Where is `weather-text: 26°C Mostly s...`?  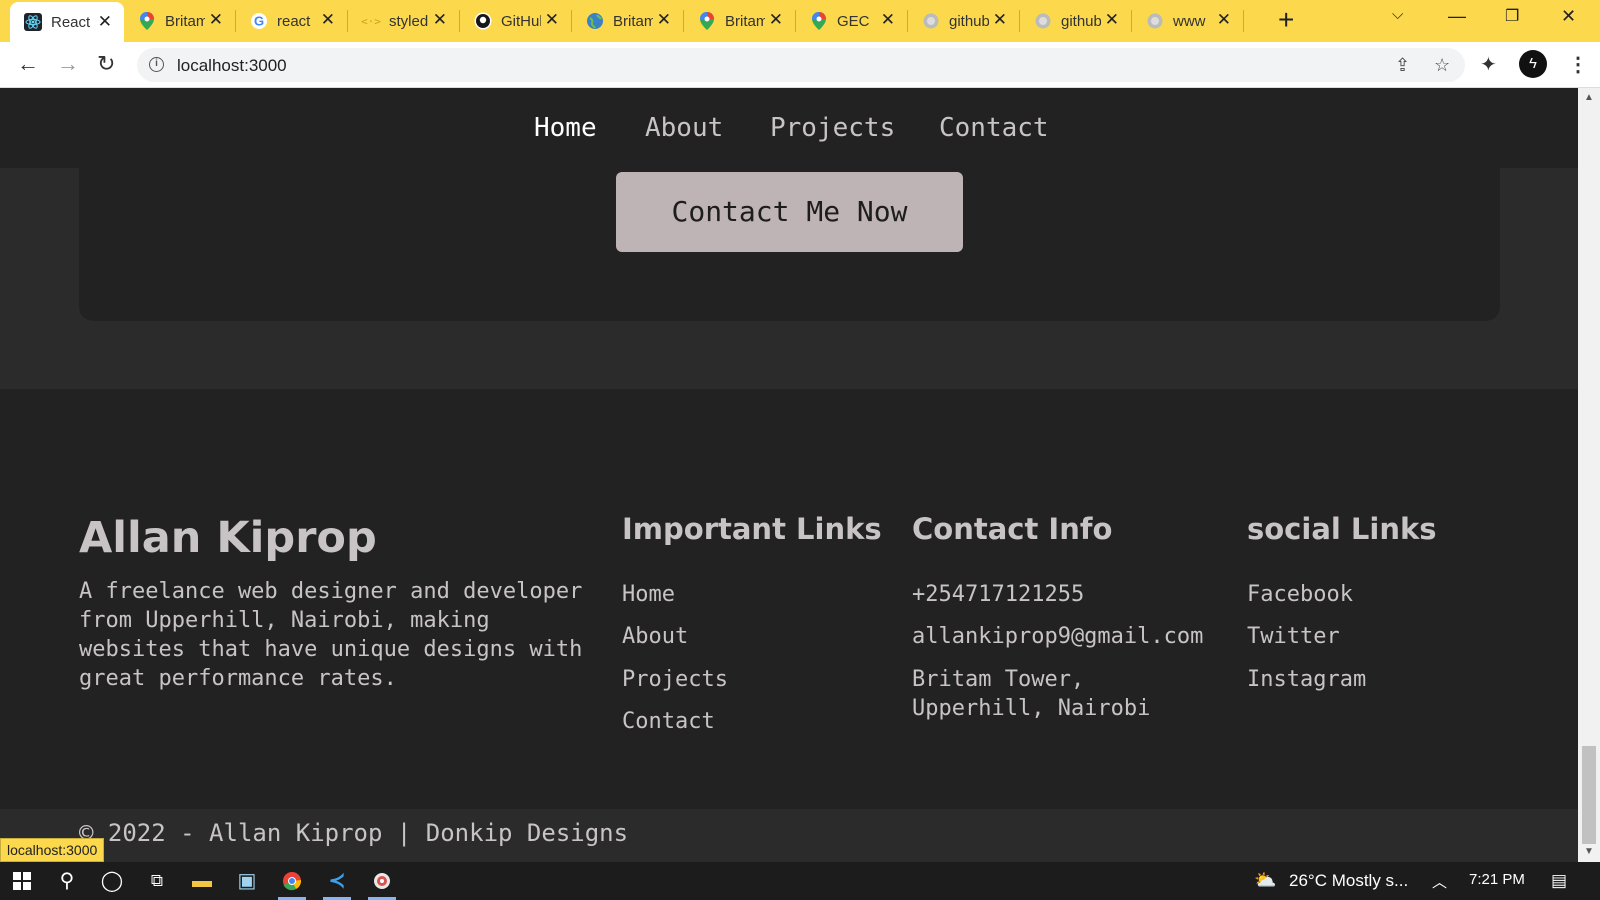
weather-text: 26°C Mostly s... is located at coordinates (1348, 881).